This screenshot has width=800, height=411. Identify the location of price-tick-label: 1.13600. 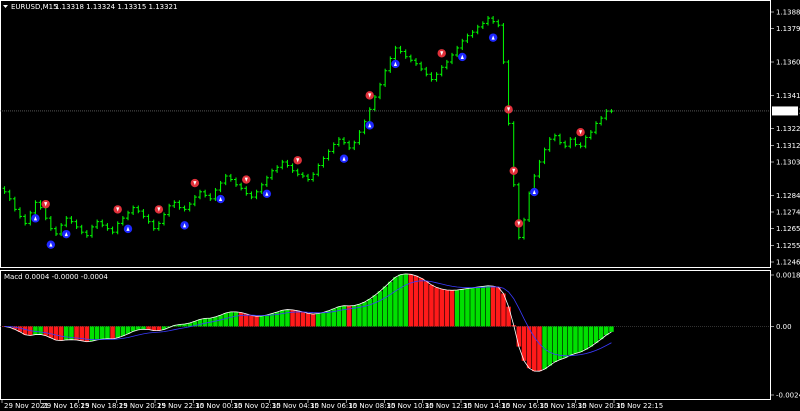
(788, 63).